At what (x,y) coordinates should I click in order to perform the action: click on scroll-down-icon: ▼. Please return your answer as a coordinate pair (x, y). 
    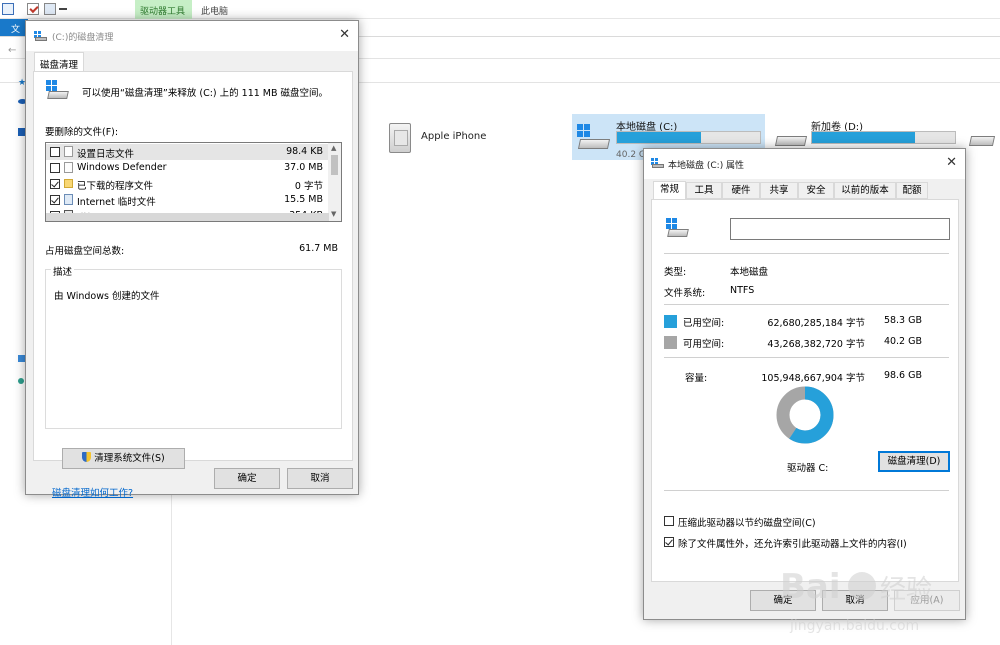
    Looking at the image, I should click on (333, 214).